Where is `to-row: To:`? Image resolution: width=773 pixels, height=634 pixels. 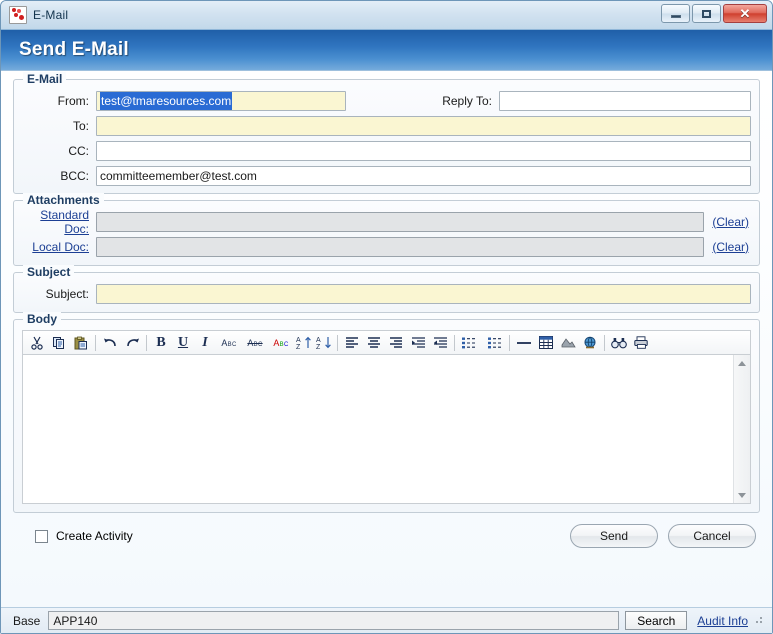
to-row: To: is located at coordinates (386, 125).